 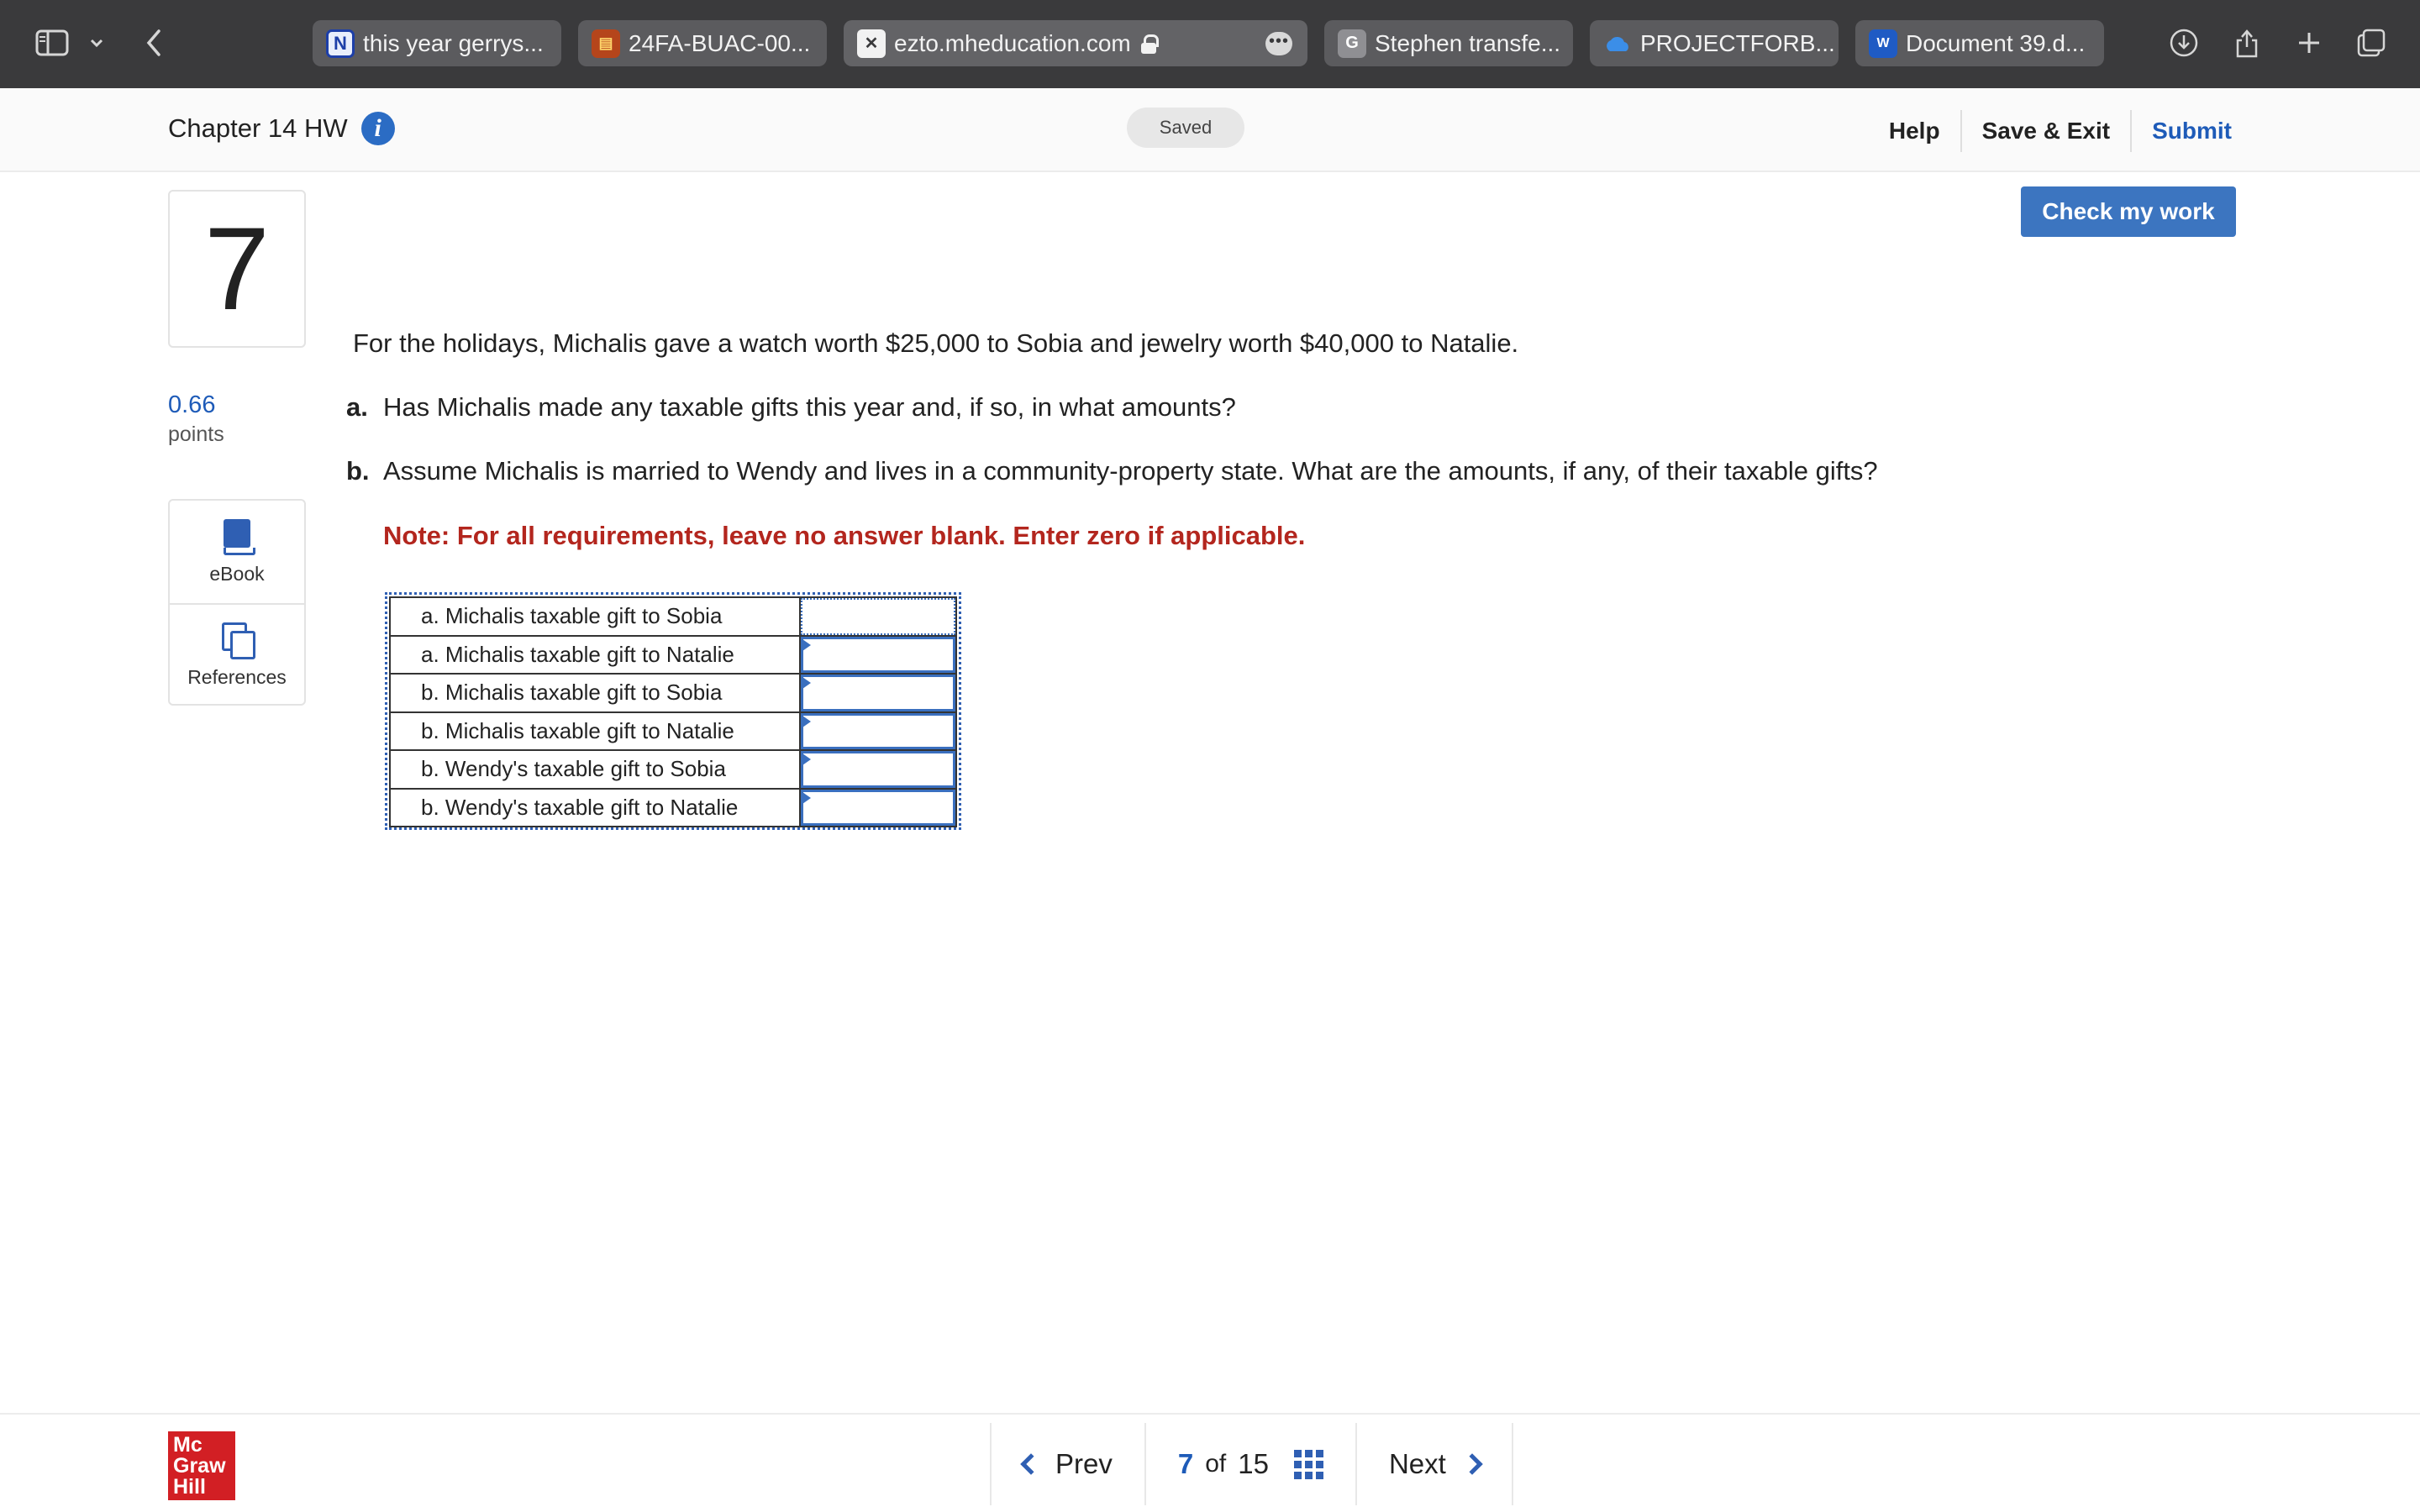 I want to click on sidebar-toggle-icon, so click(x=52, y=43).